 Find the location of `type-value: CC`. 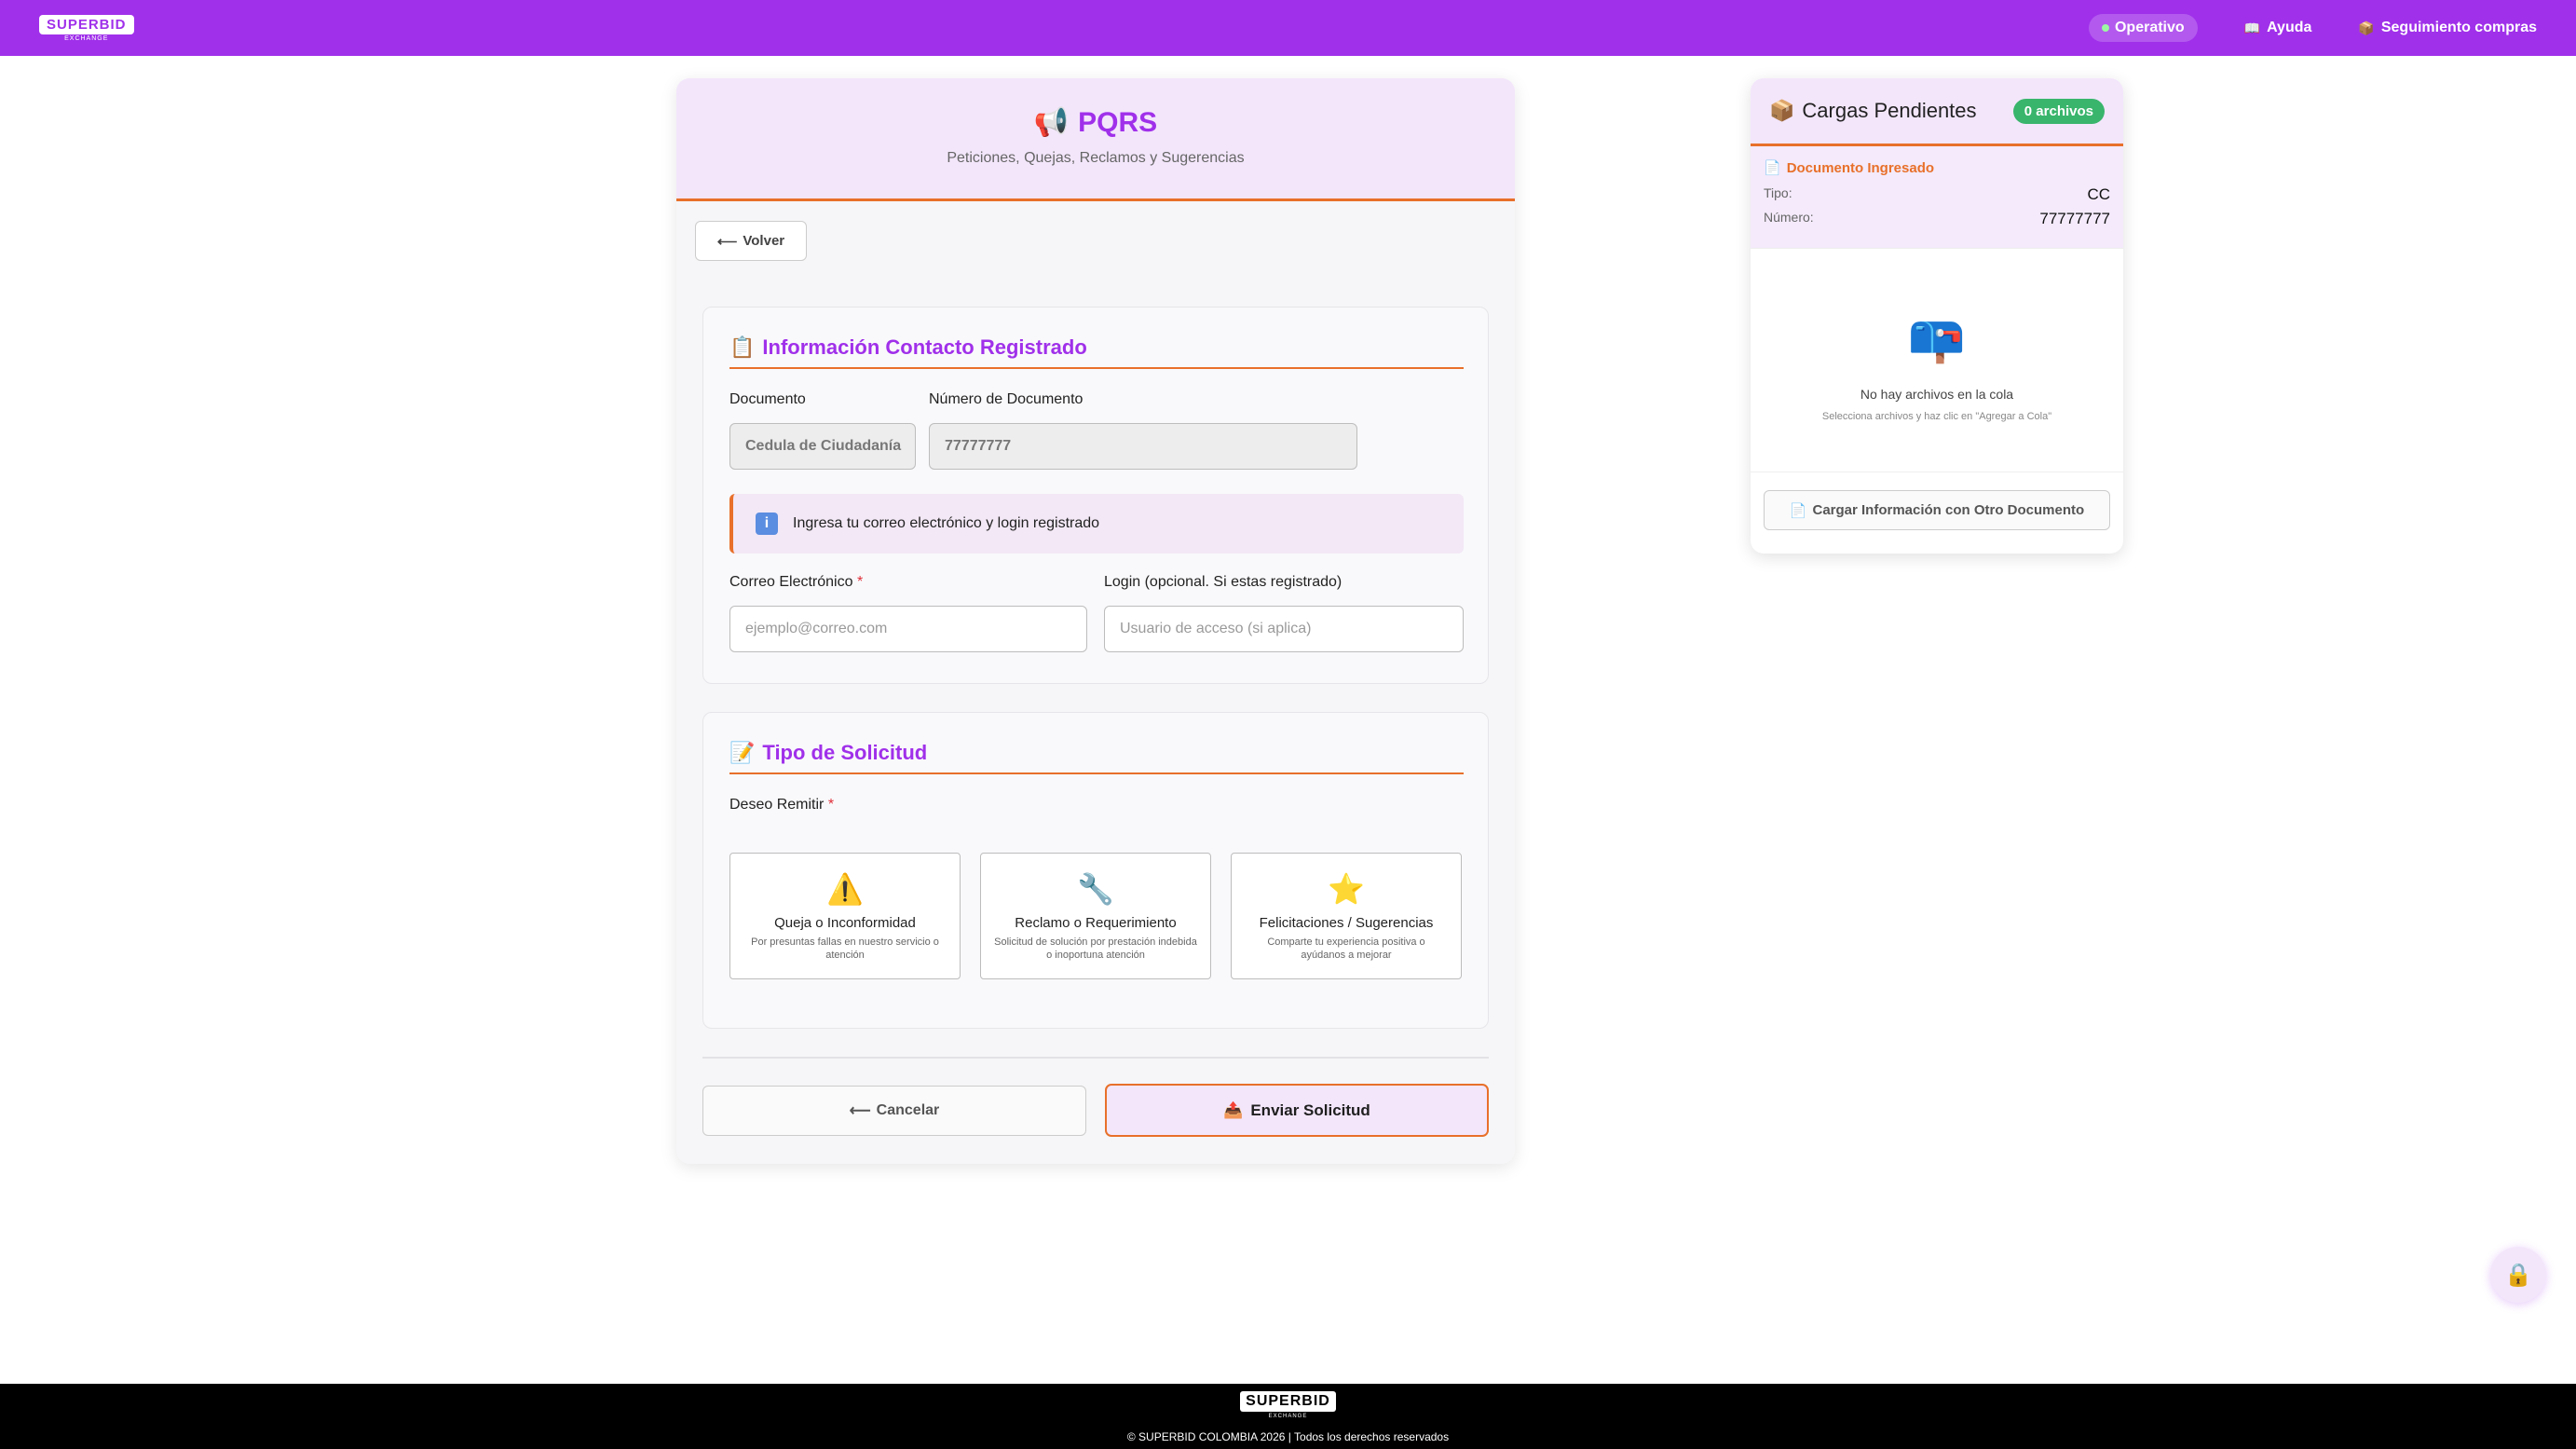

type-value: CC is located at coordinates (2098, 194).